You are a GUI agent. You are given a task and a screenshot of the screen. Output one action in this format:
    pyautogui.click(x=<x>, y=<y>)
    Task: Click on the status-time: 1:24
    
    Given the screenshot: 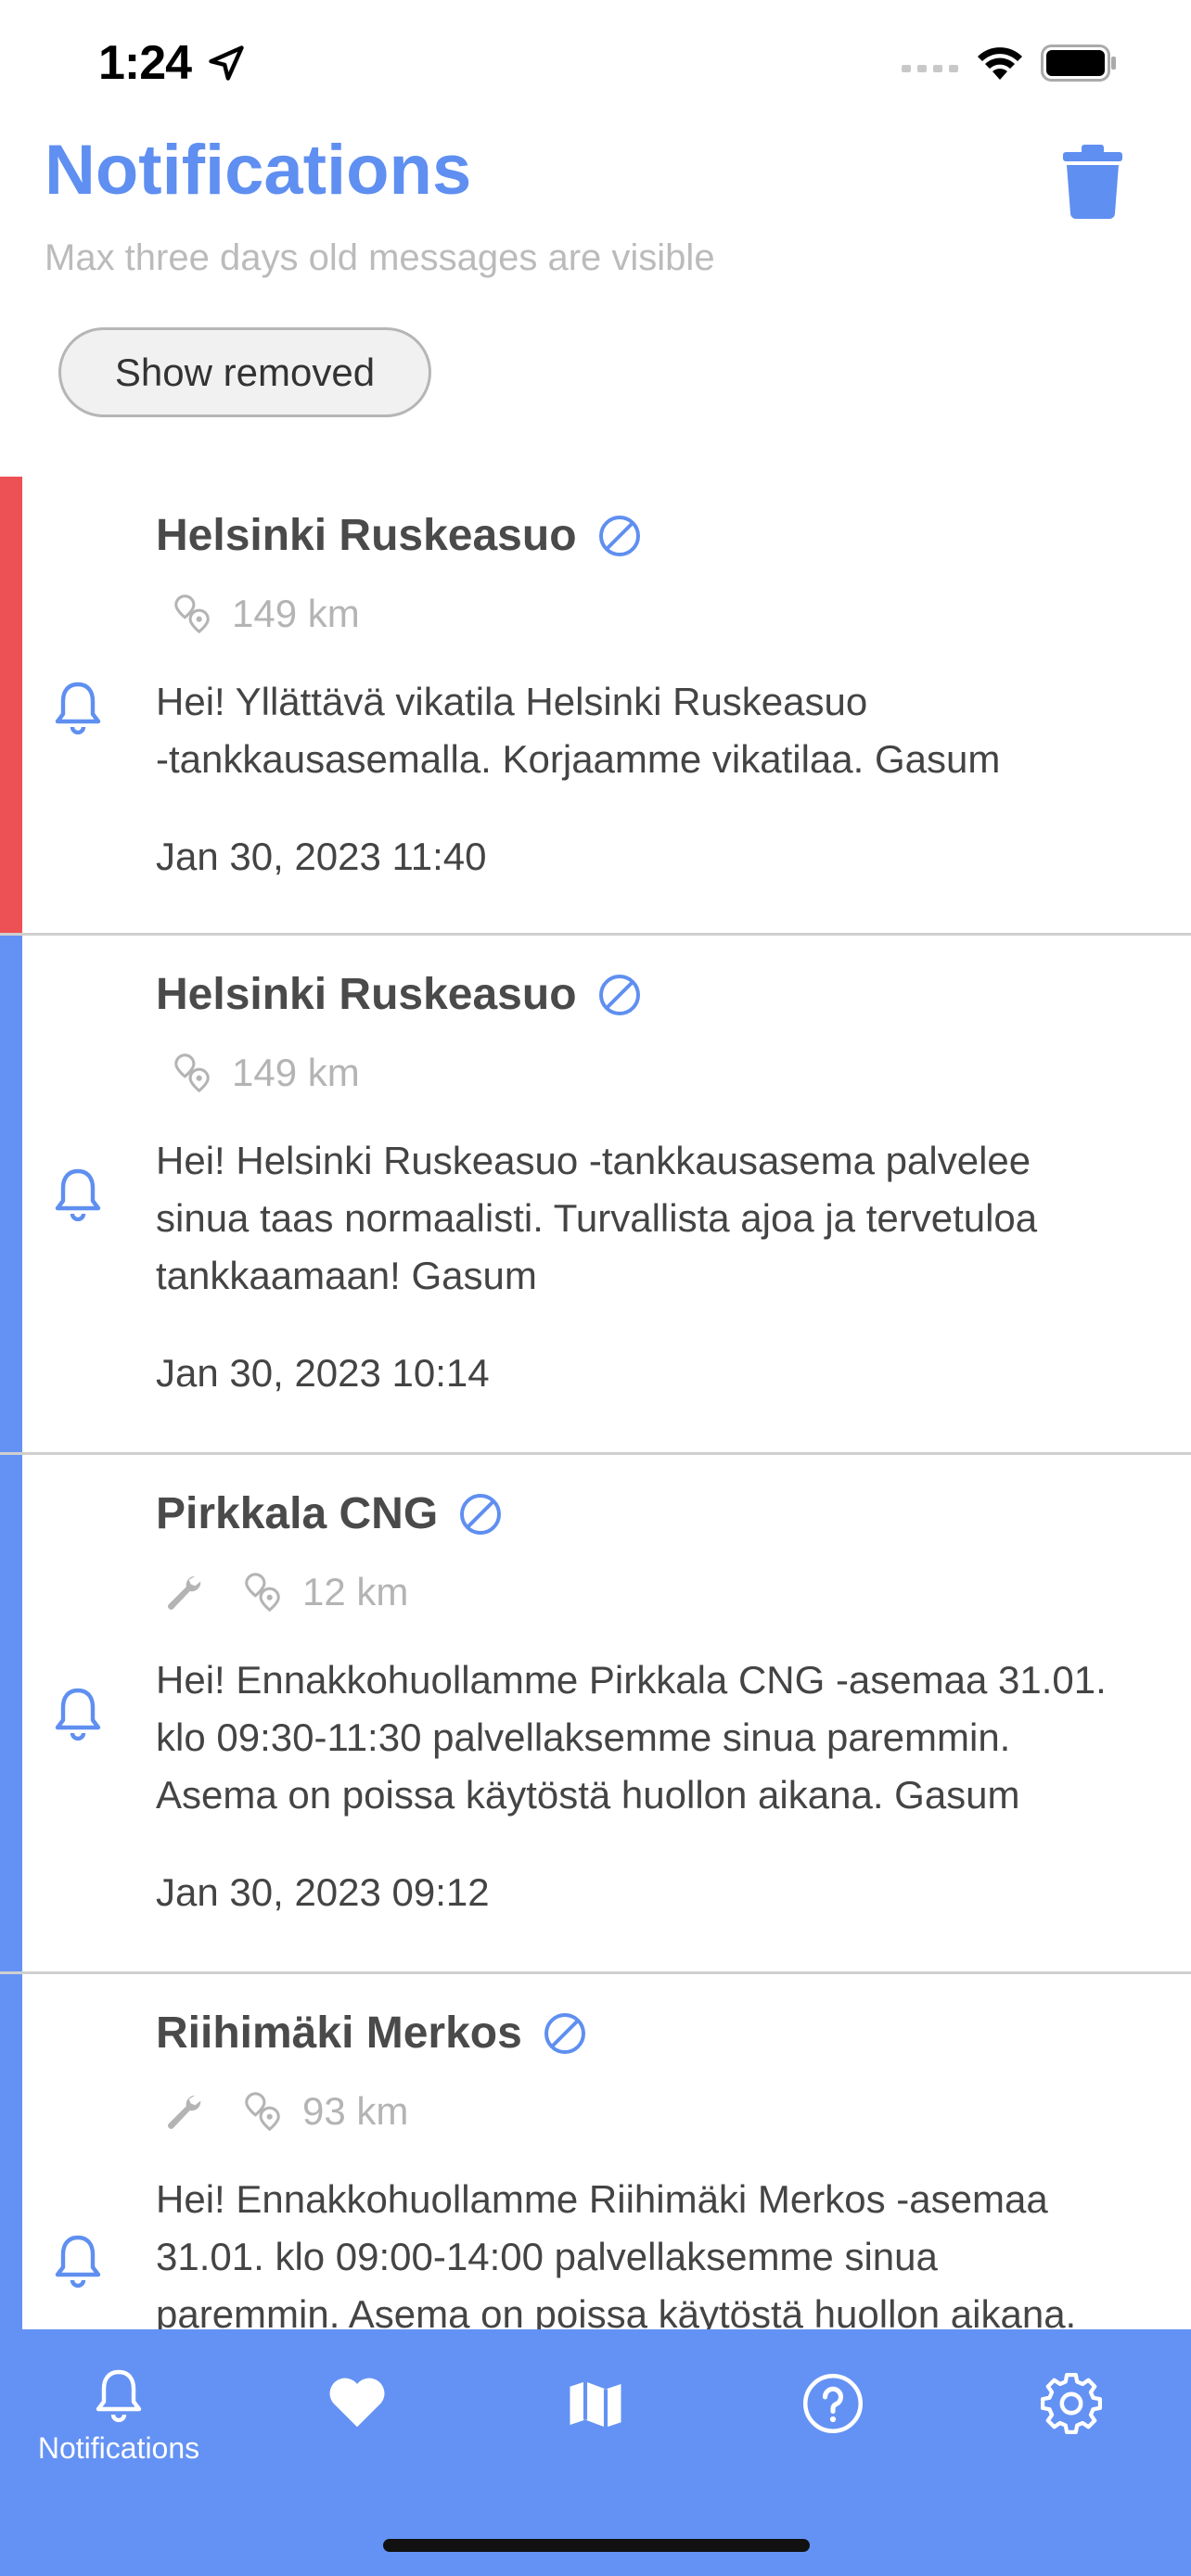 What is the action you would take?
    pyautogui.click(x=145, y=63)
    